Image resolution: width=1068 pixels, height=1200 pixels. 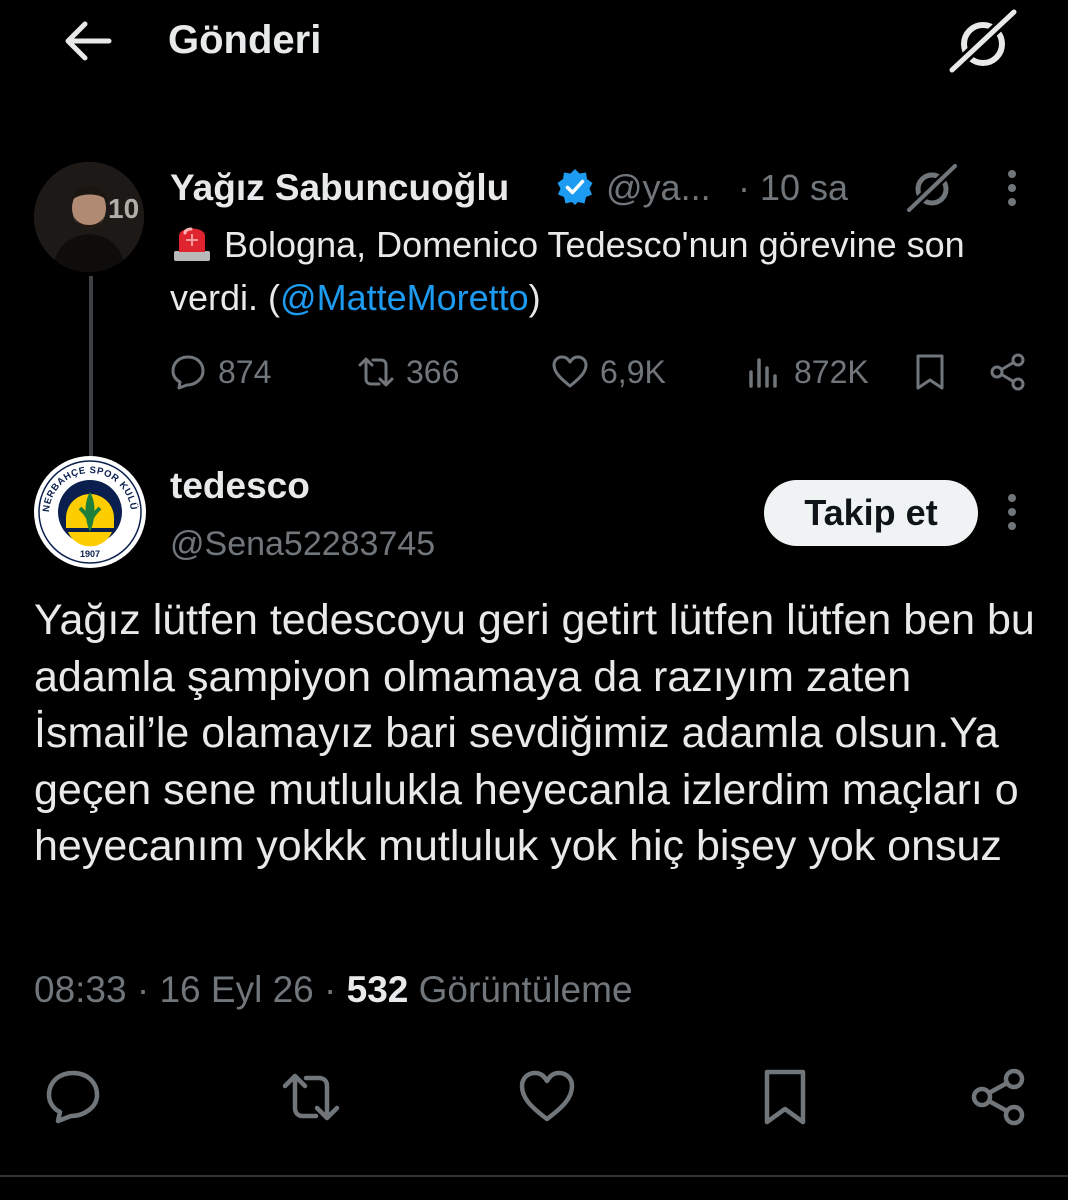 What do you see at coordinates (245, 40) in the screenshot?
I see `page-title: Gönderi` at bounding box center [245, 40].